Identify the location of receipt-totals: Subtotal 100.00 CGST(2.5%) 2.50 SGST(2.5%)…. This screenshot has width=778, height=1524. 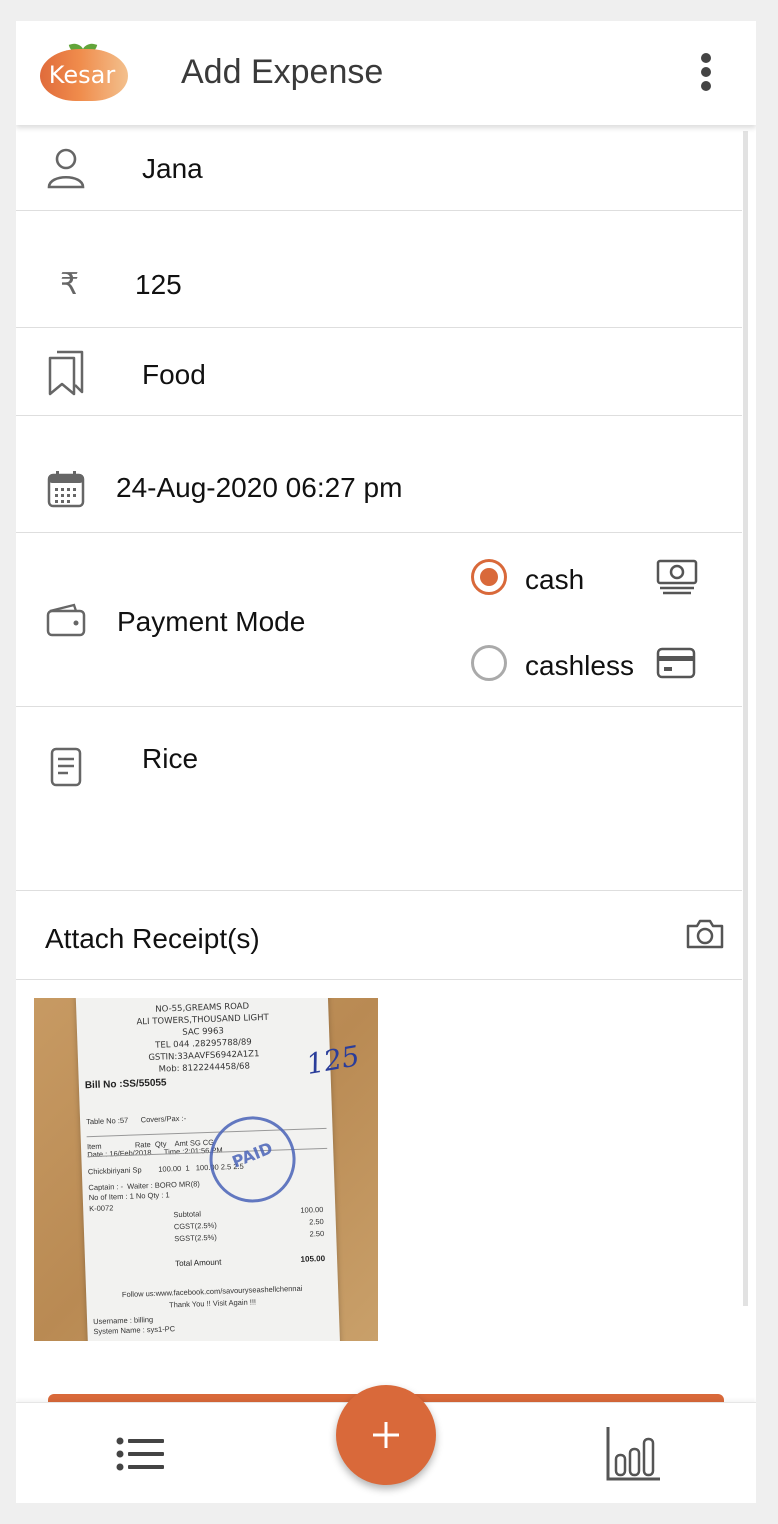
(249, 1224).